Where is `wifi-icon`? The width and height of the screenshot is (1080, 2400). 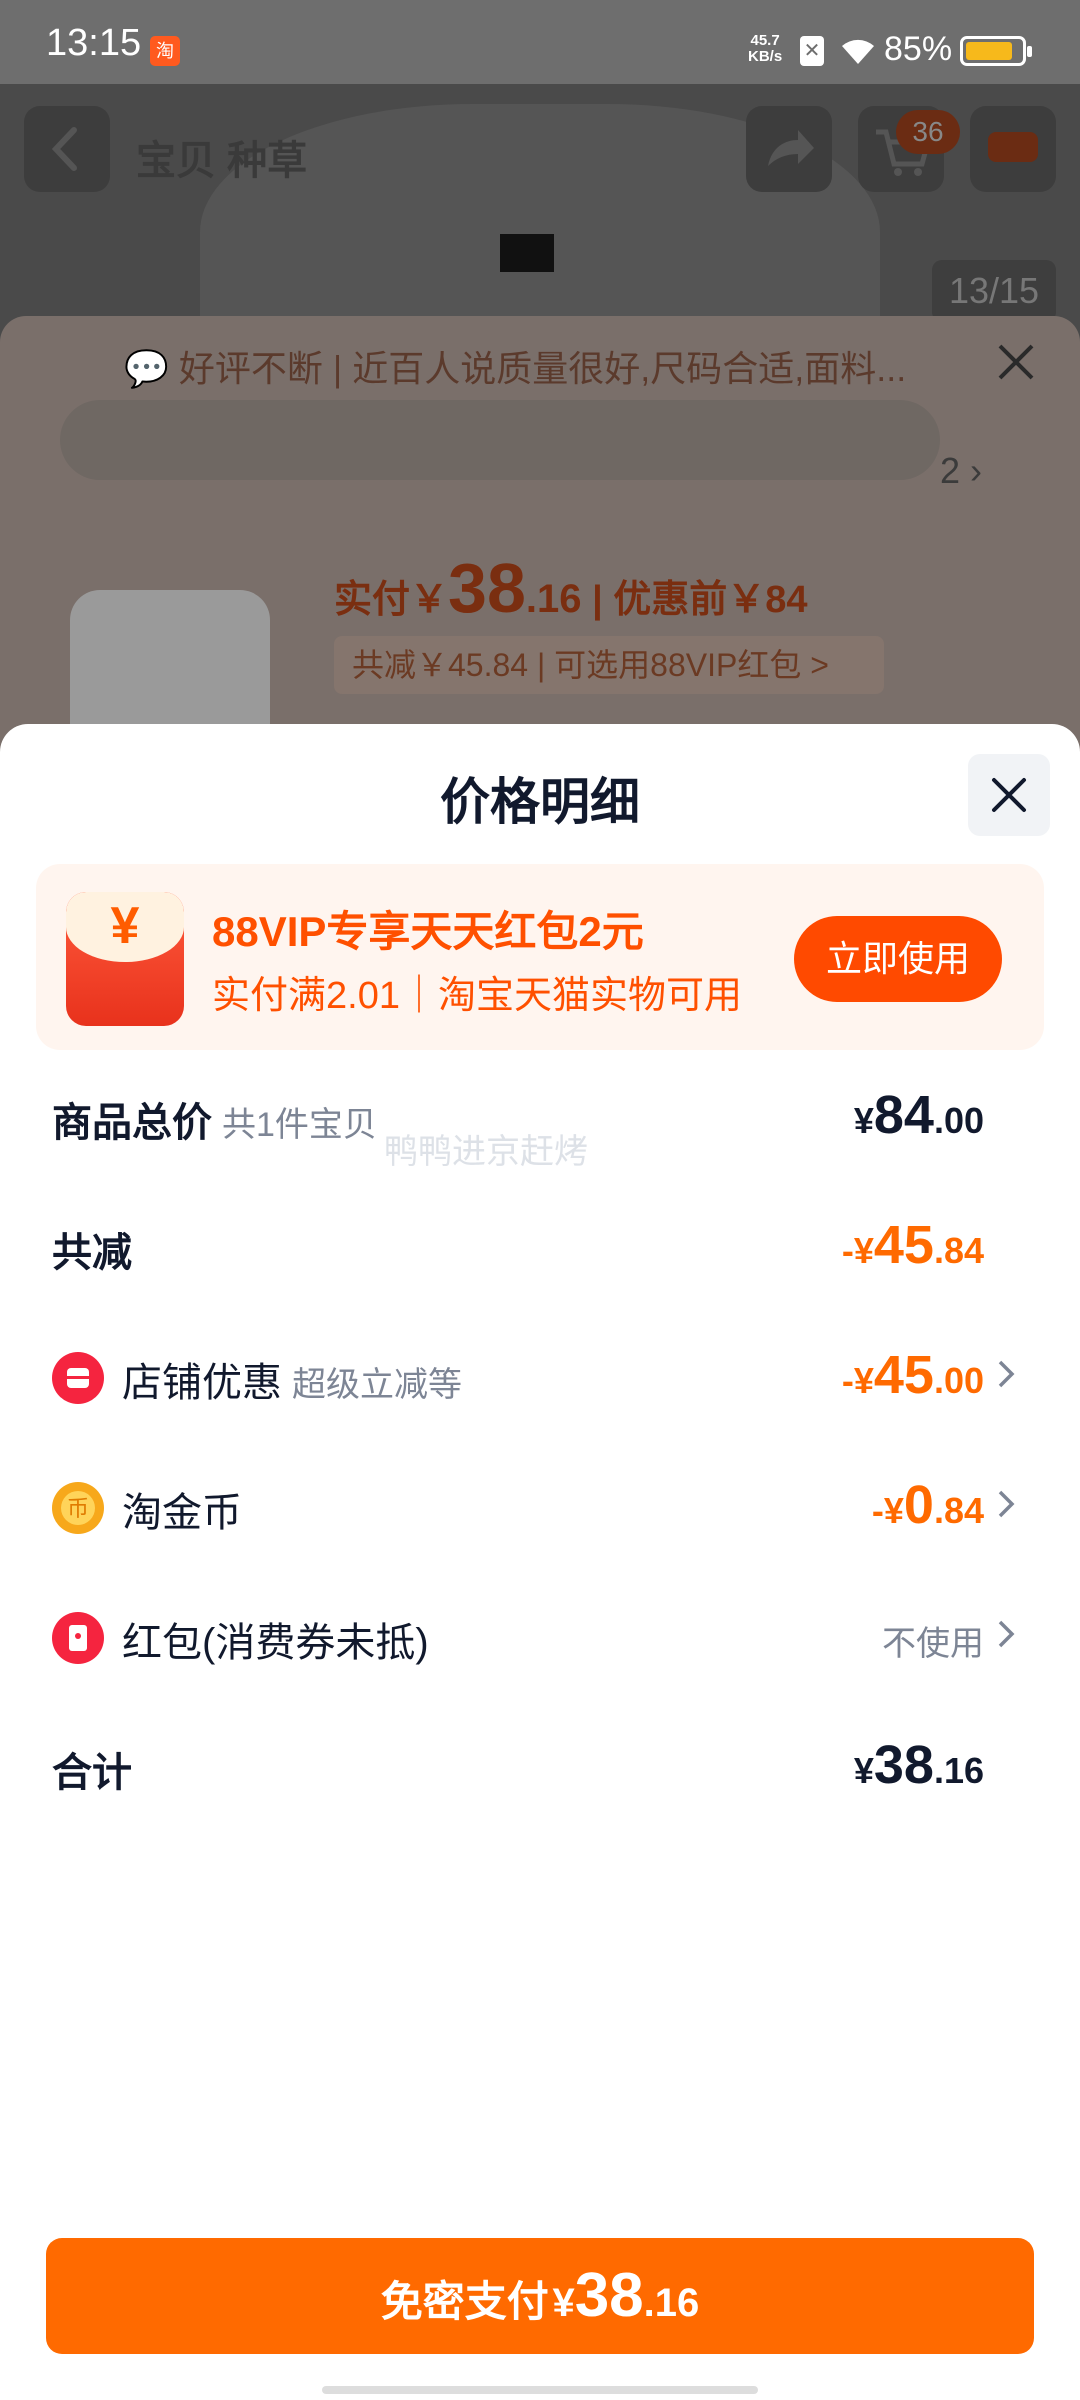 wifi-icon is located at coordinates (858, 51).